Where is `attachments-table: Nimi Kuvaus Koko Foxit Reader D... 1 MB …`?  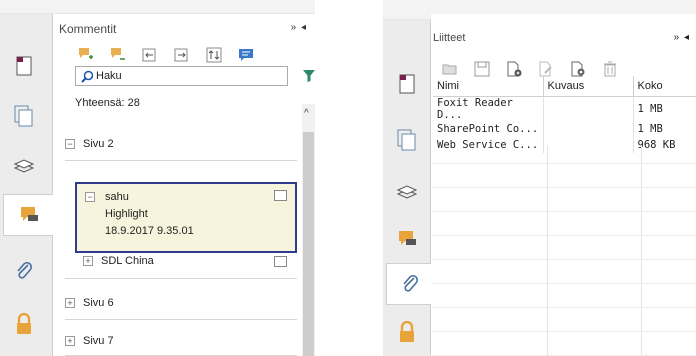 attachments-table: Nimi Kuvaus Koko Foxit Reader D... 1 MB … is located at coordinates (564, 114).